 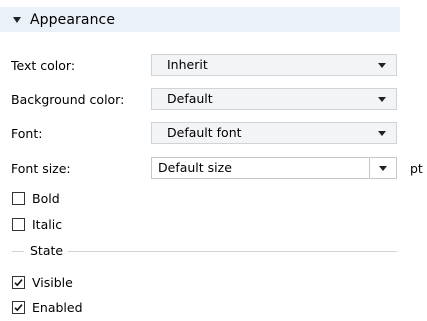 I want to click on italic-label: Italic, so click(x=47, y=224).